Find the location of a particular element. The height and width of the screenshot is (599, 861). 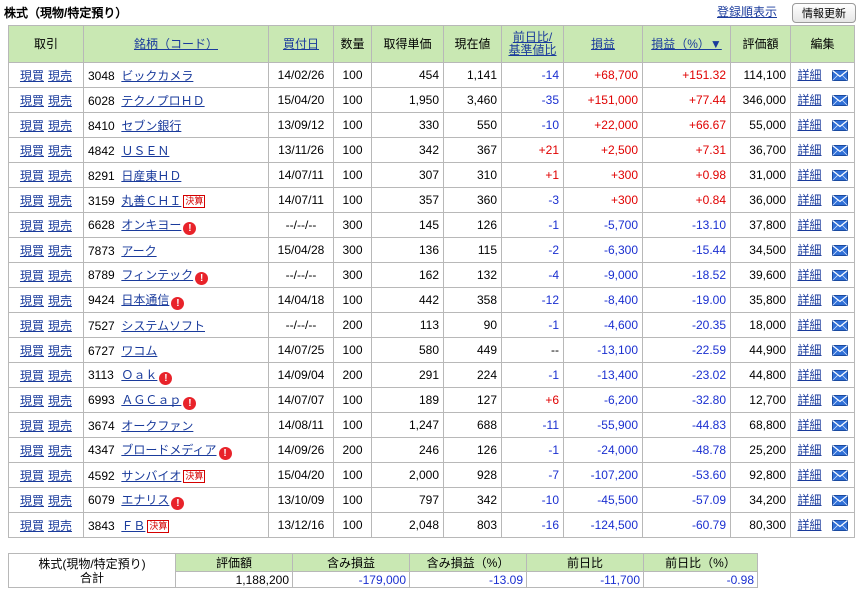

refresh-button: 情報更新 is located at coordinates (824, 13).